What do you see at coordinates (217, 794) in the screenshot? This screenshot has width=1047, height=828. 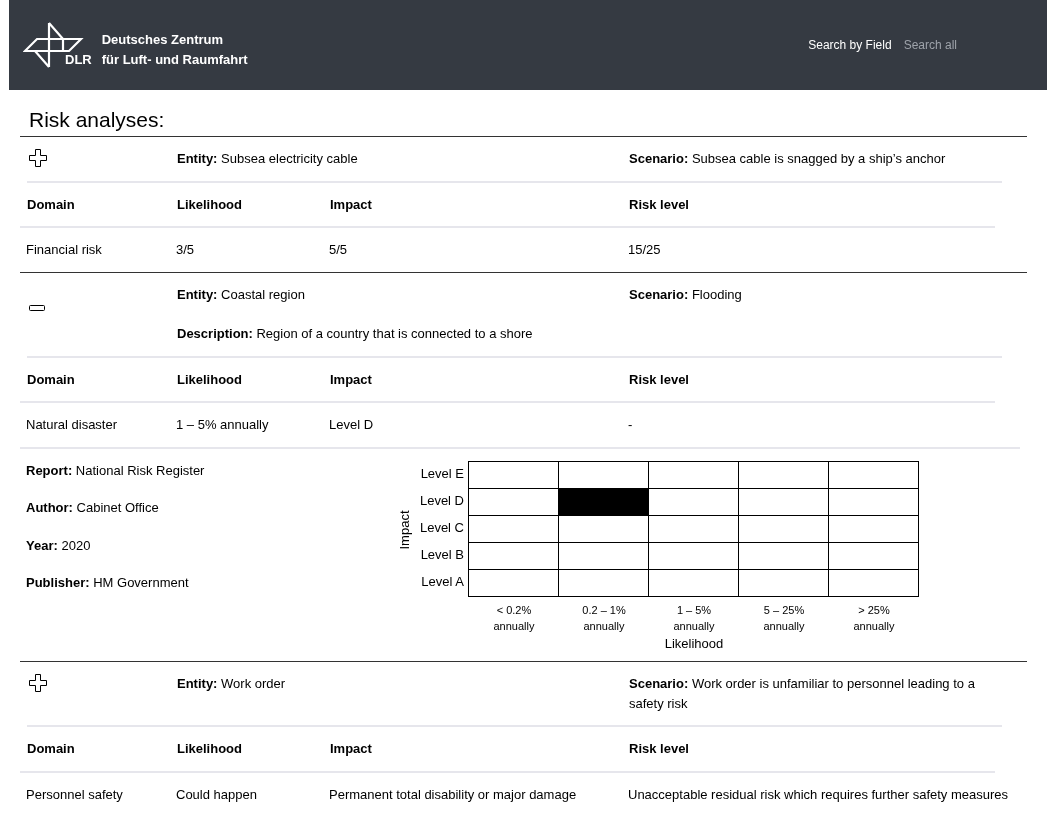 I see `table-cell-text: Could happen` at bounding box center [217, 794].